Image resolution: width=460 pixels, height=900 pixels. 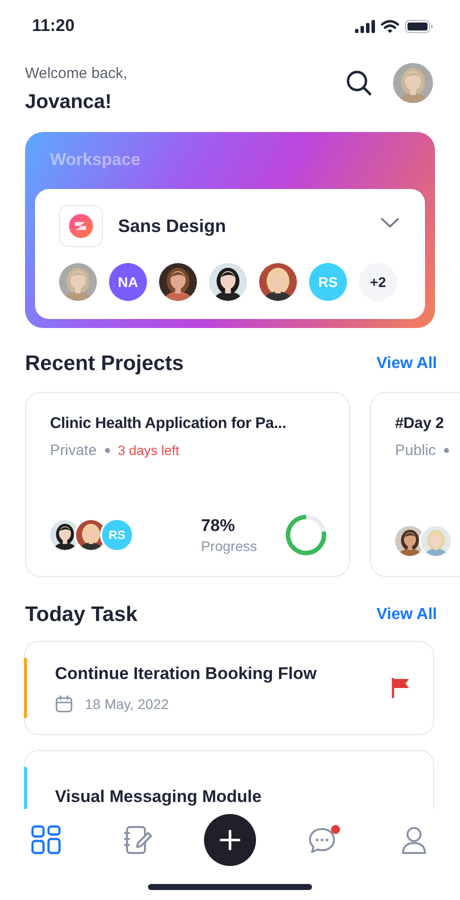 What do you see at coordinates (73, 450) in the screenshot?
I see `visibility-label: Private` at bounding box center [73, 450].